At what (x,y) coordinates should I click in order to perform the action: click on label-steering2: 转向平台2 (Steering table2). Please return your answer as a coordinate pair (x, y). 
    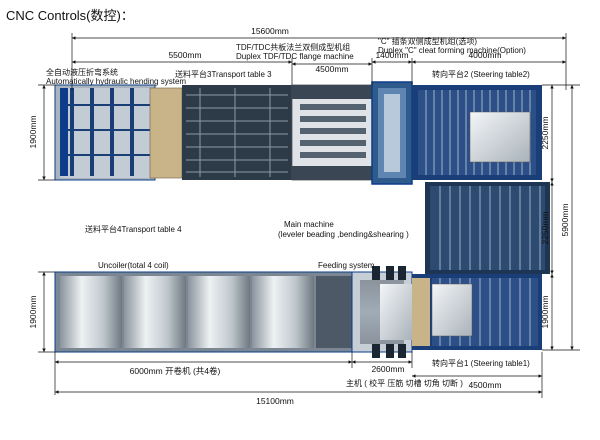
    Looking at the image, I should click on (481, 74).